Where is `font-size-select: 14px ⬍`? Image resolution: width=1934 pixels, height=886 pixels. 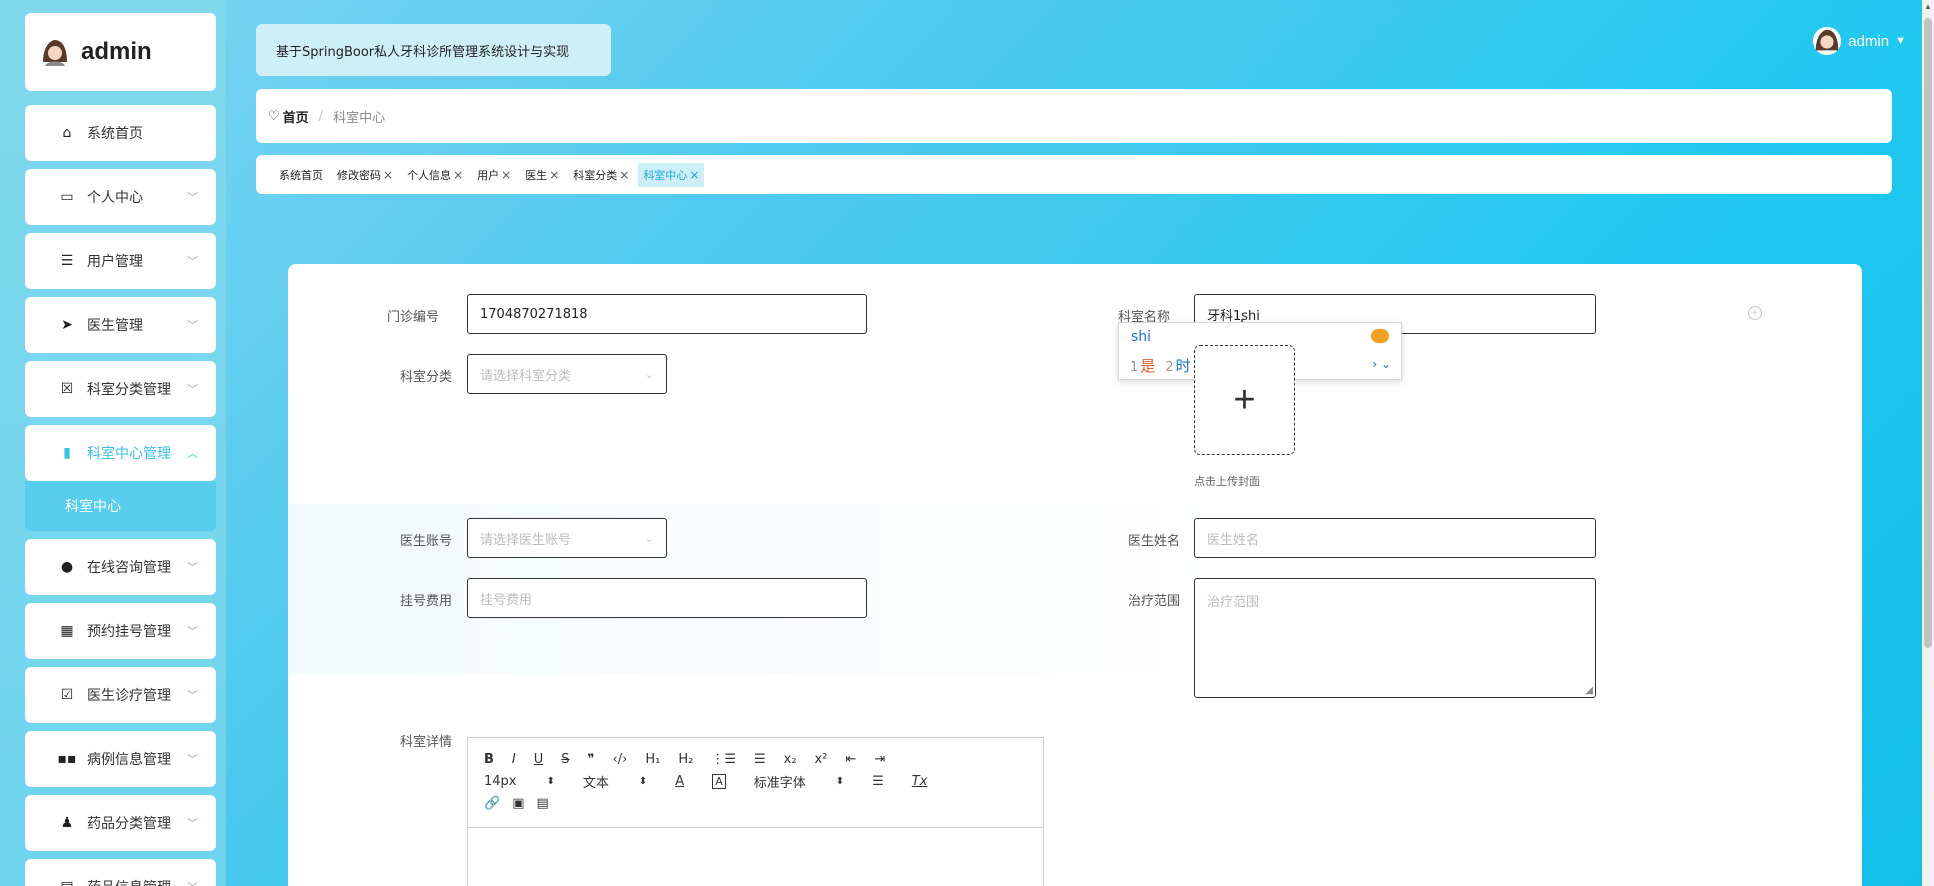 font-size-select: 14px ⬍ is located at coordinates (519, 781).